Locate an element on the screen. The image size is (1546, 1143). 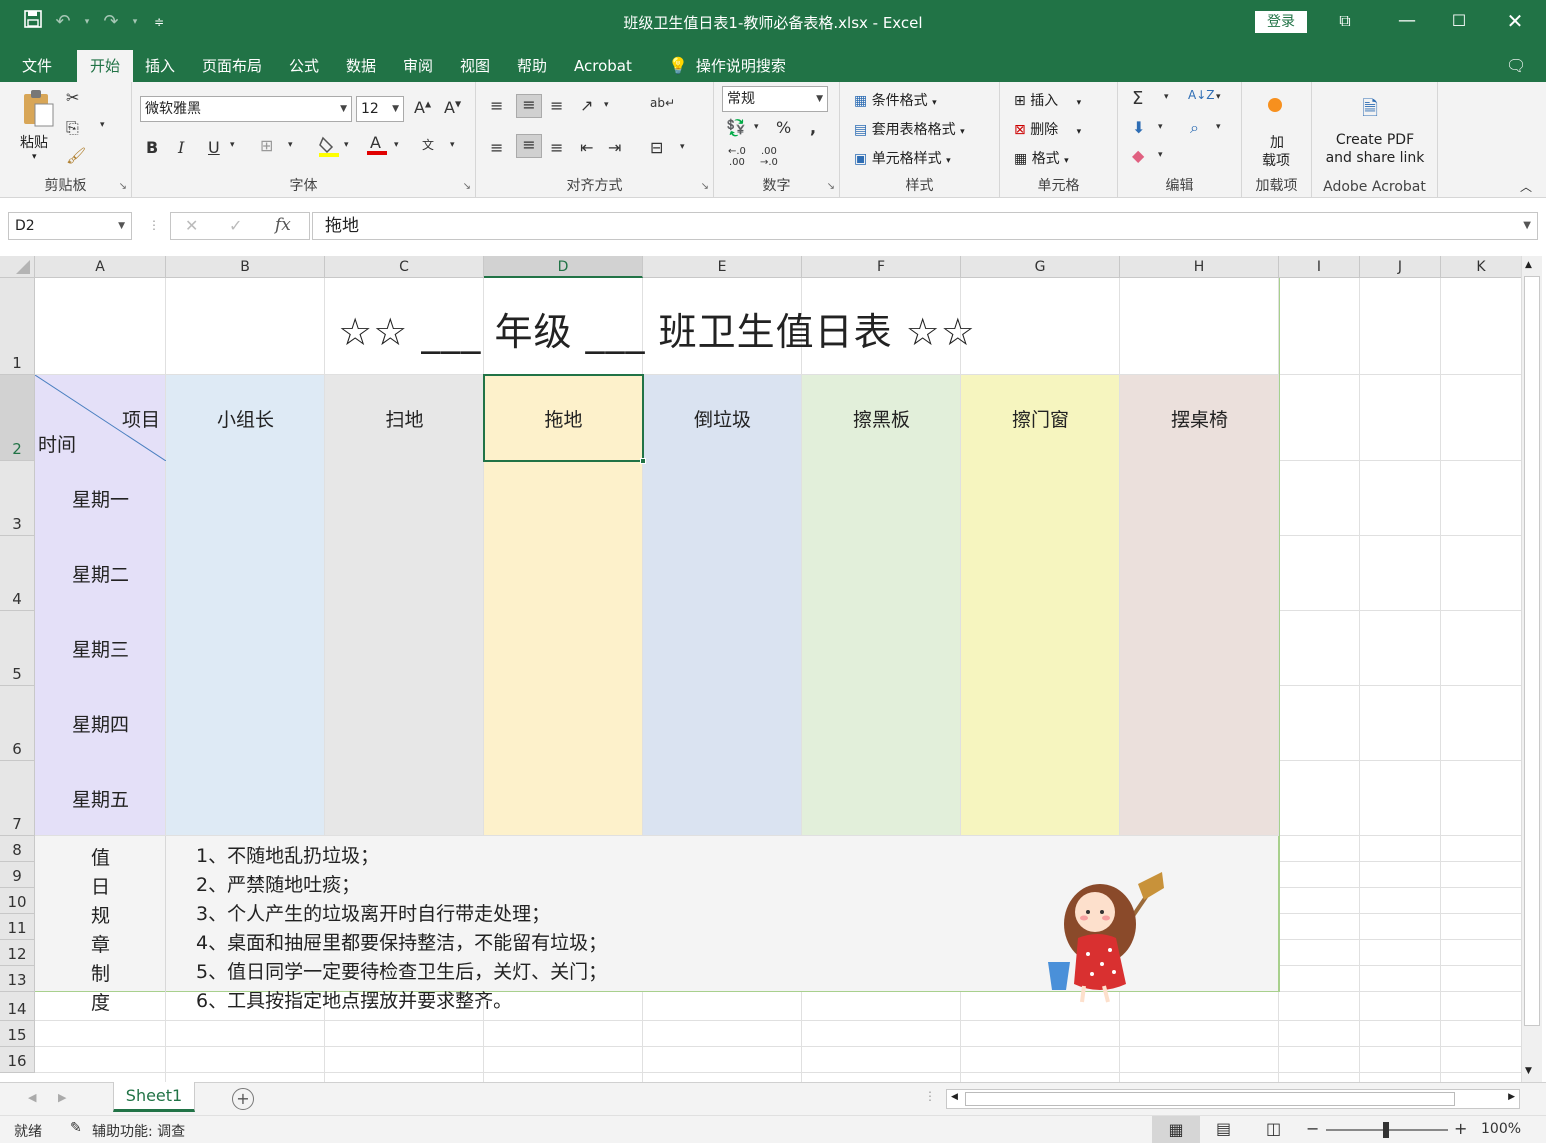
autosum-icon: Σ is located at coordinates (1137, 98).